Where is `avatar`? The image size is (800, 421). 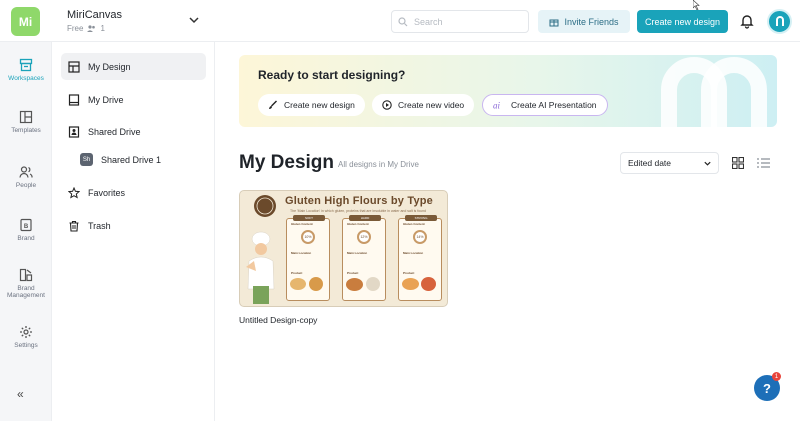 avatar is located at coordinates (779, 21).